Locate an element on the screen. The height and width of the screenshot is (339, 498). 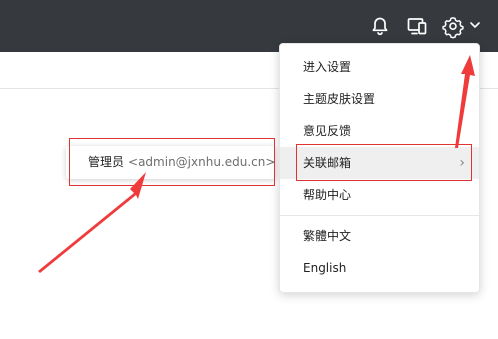
linked-email-entry: 管理员 <admin@jxnhu.edu.cn> is located at coordinates (181, 162).